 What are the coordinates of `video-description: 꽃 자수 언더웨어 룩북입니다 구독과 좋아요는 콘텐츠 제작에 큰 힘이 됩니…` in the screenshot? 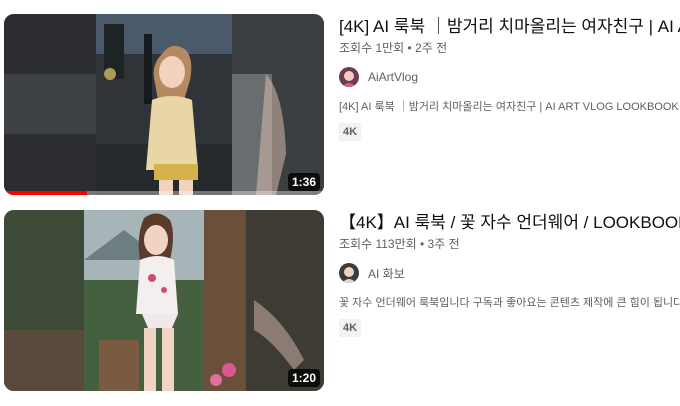 It's located at (509, 303).